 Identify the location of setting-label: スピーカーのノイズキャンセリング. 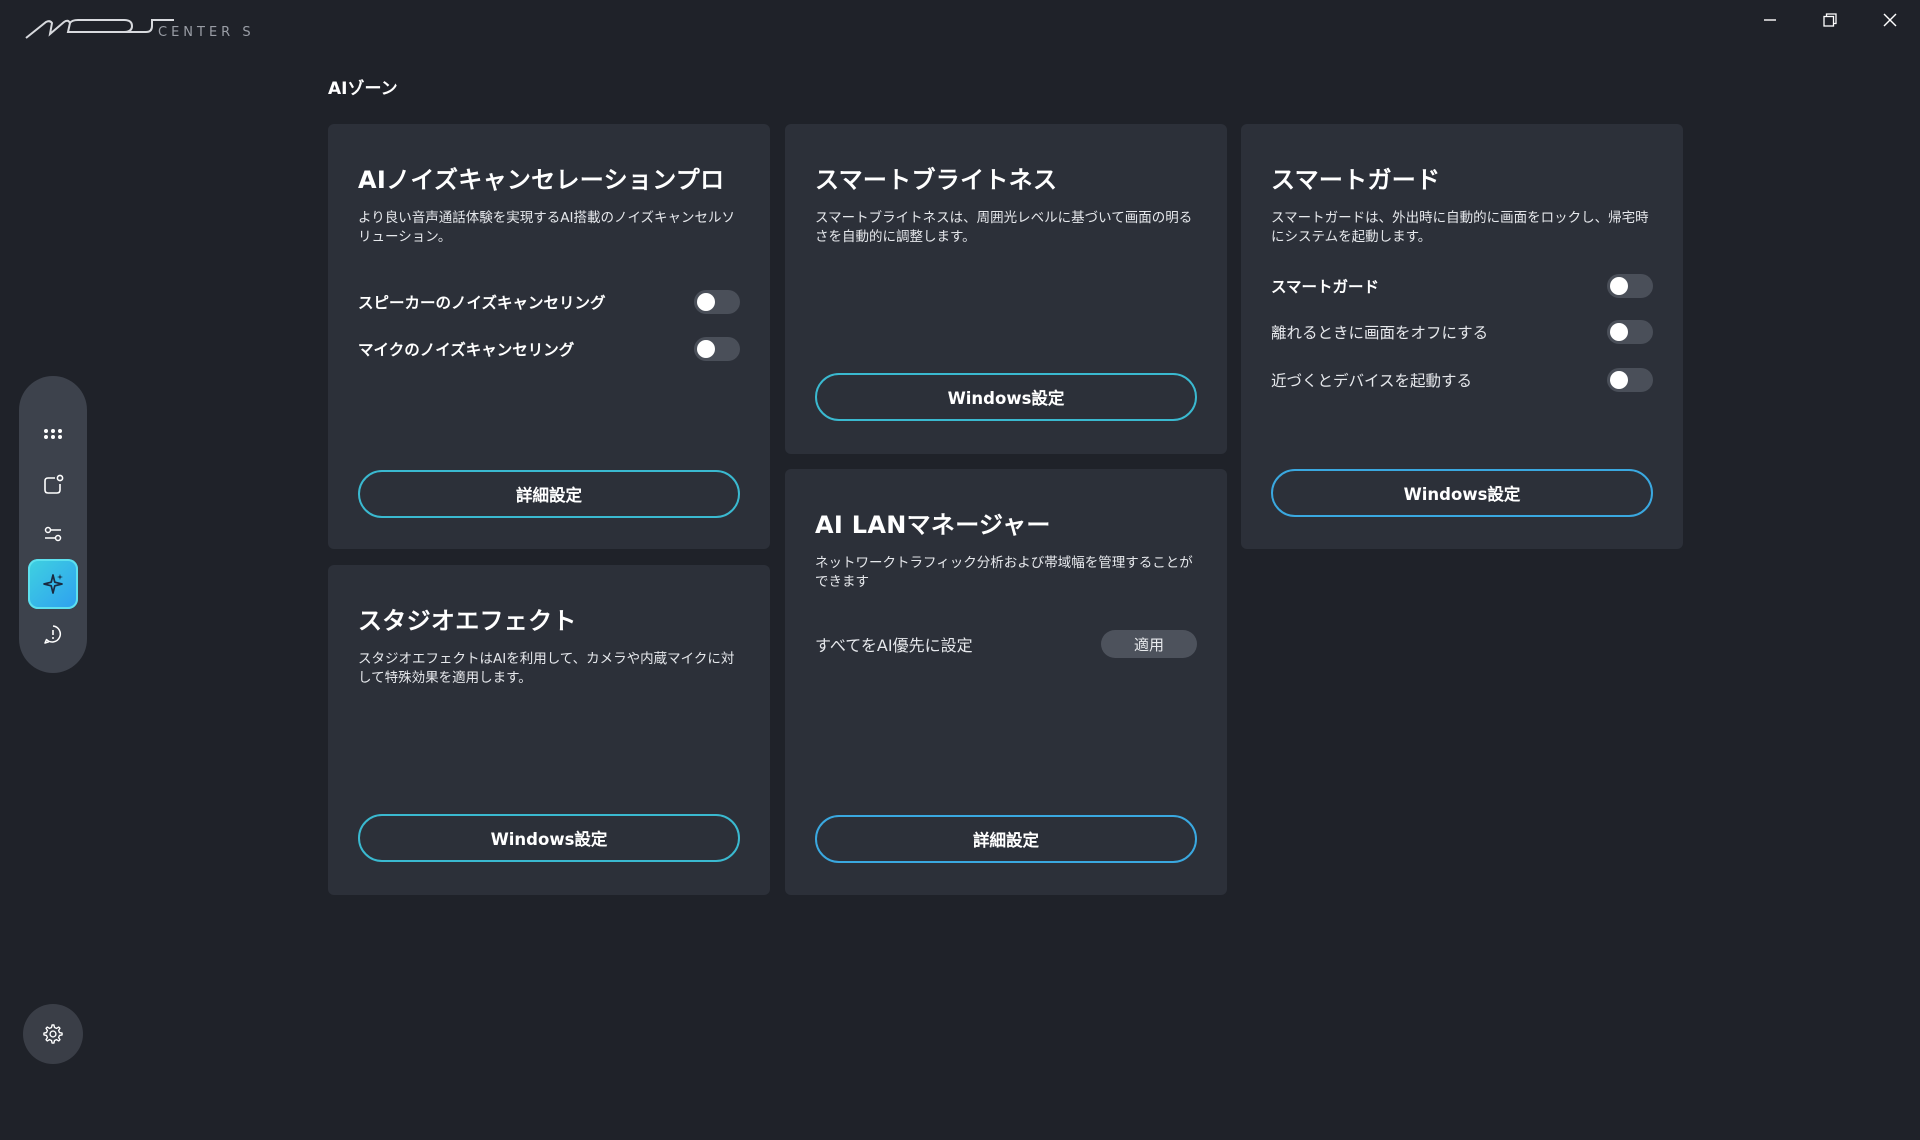
(482, 303).